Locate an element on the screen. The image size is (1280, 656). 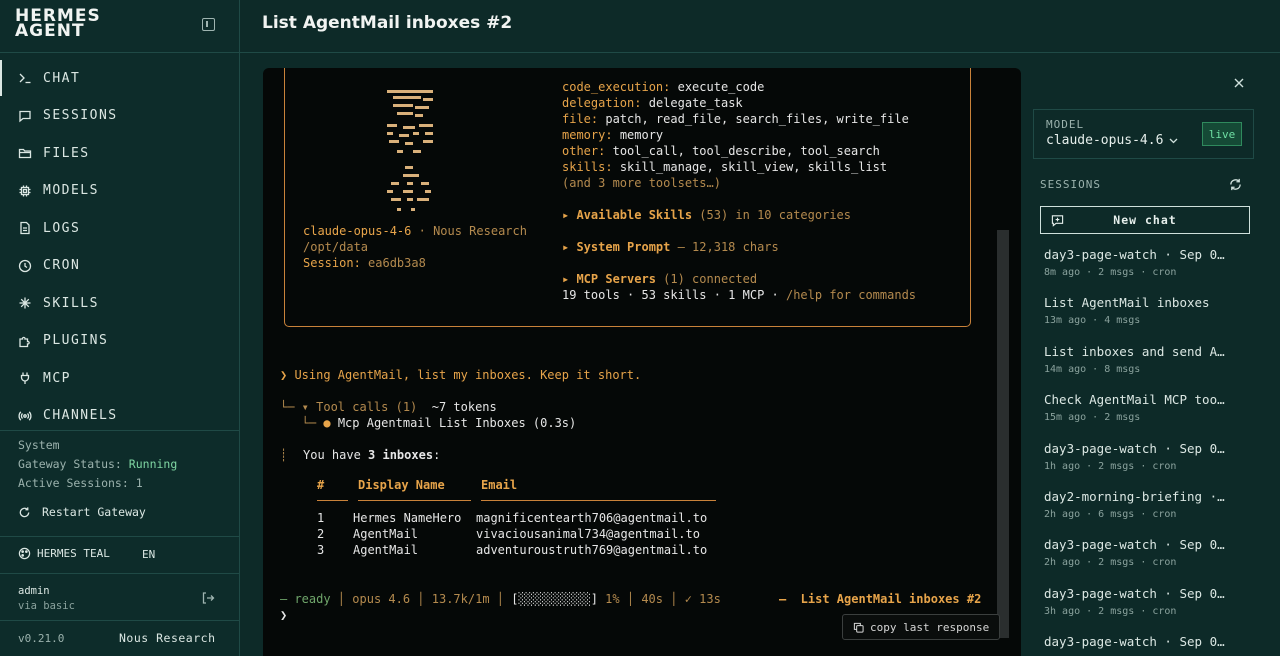
toolset-value: execute_code is located at coordinates (721, 87).